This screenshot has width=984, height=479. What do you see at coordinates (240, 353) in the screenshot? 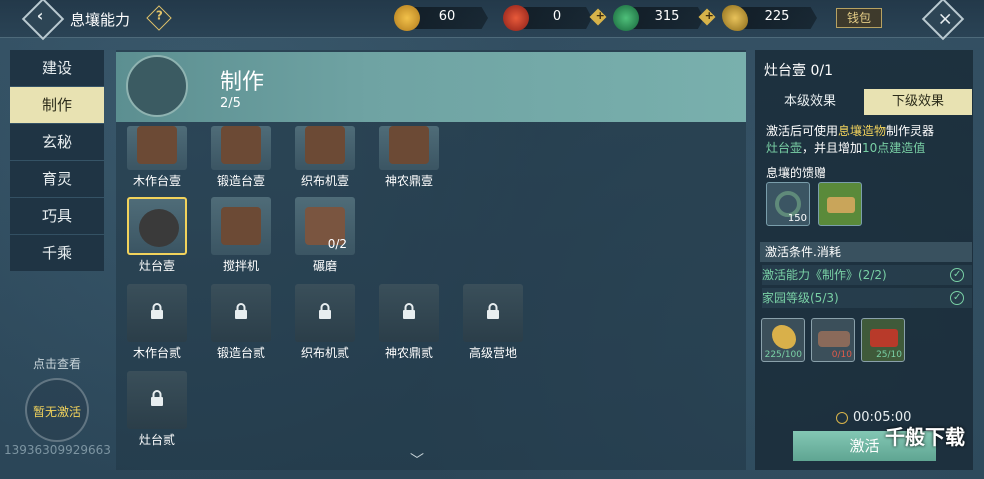
I see `item-label: 锻造台贰` at bounding box center [240, 353].